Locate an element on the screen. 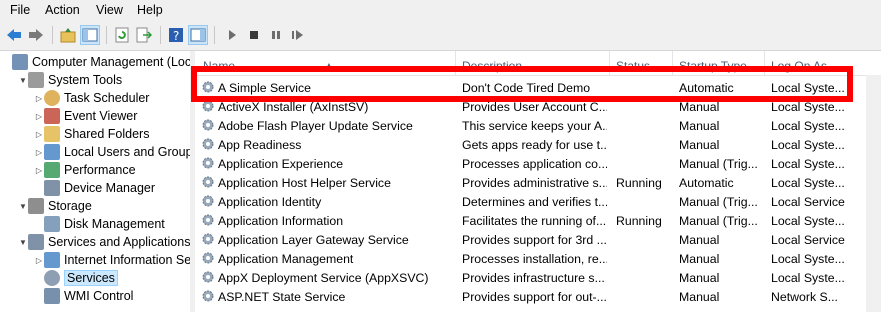 The width and height of the screenshot is (881, 312). highlight-box is located at coordinates (522, 84).